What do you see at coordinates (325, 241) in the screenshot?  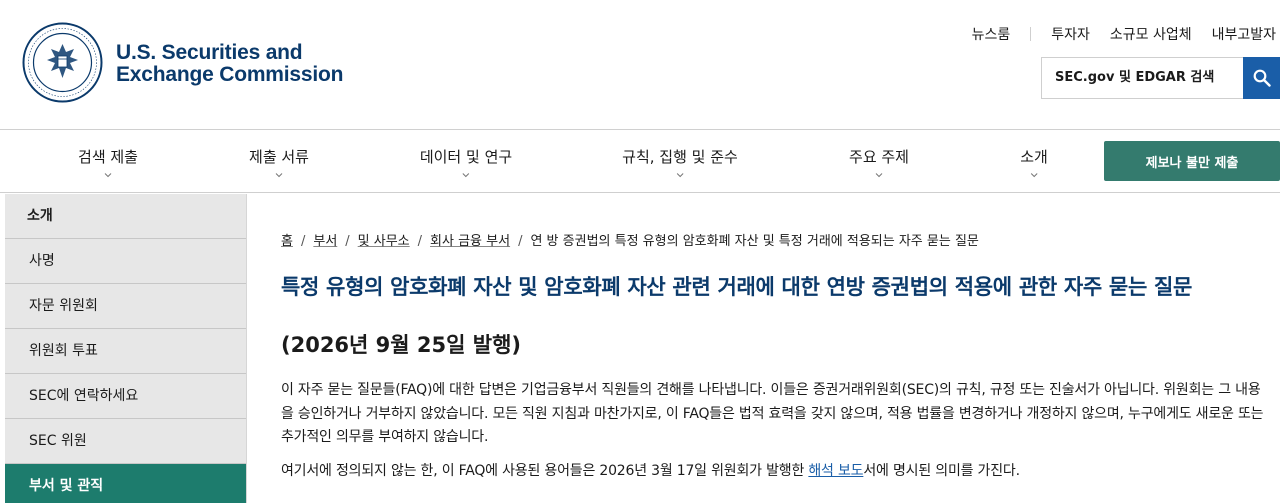 I see `breadcrumb-divisions: 부서` at bounding box center [325, 241].